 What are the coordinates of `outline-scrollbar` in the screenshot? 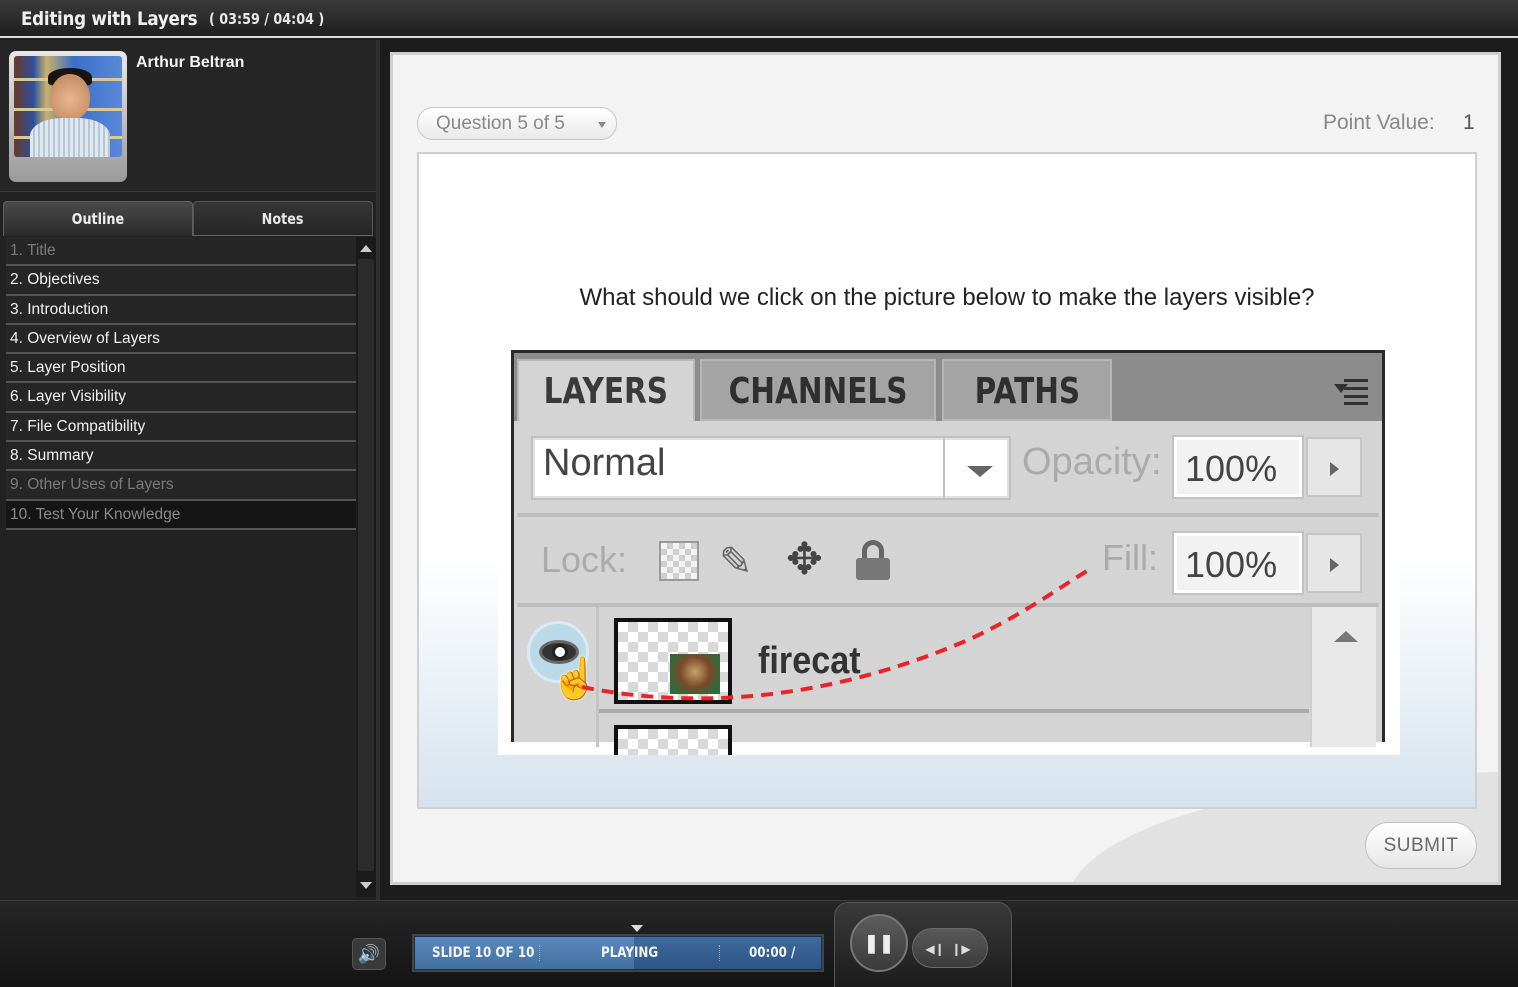 It's located at (366, 567).